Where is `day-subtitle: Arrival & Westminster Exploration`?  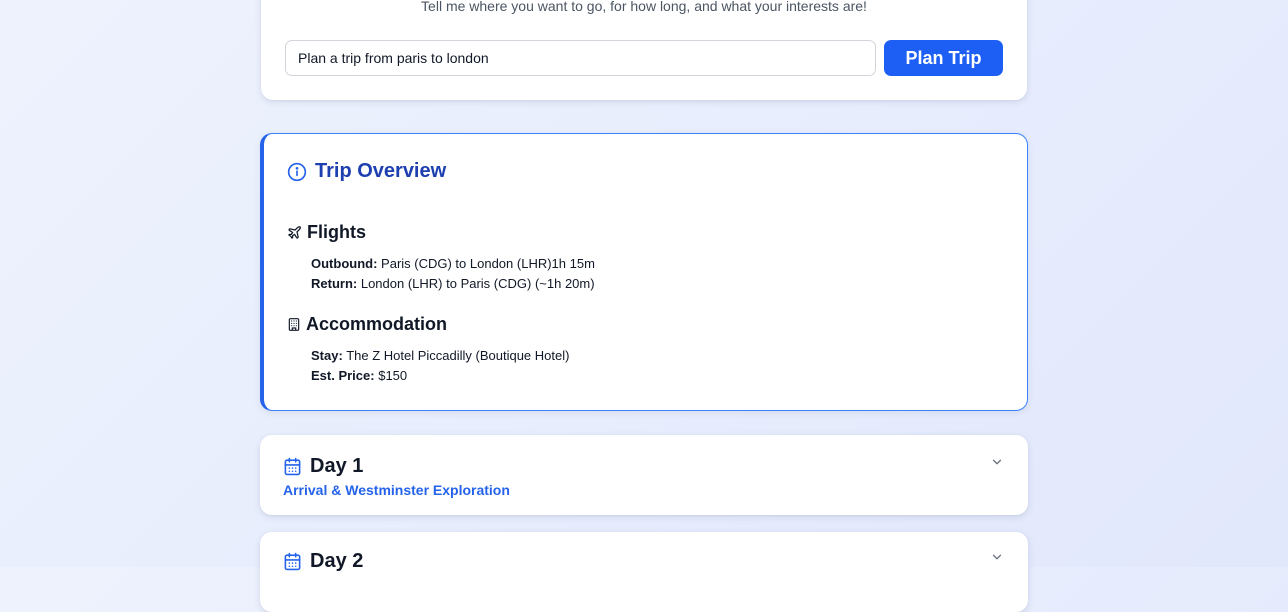 day-subtitle: Arrival & Westminster Exploration is located at coordinates (396, 490).